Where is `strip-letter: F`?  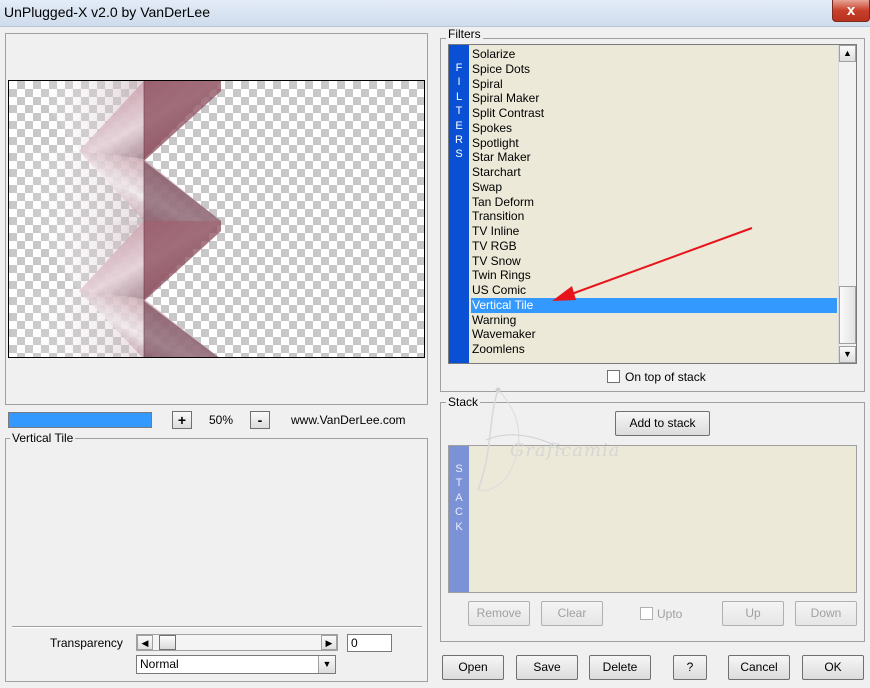 strip-letter: F is located at coordinates (459, 68).